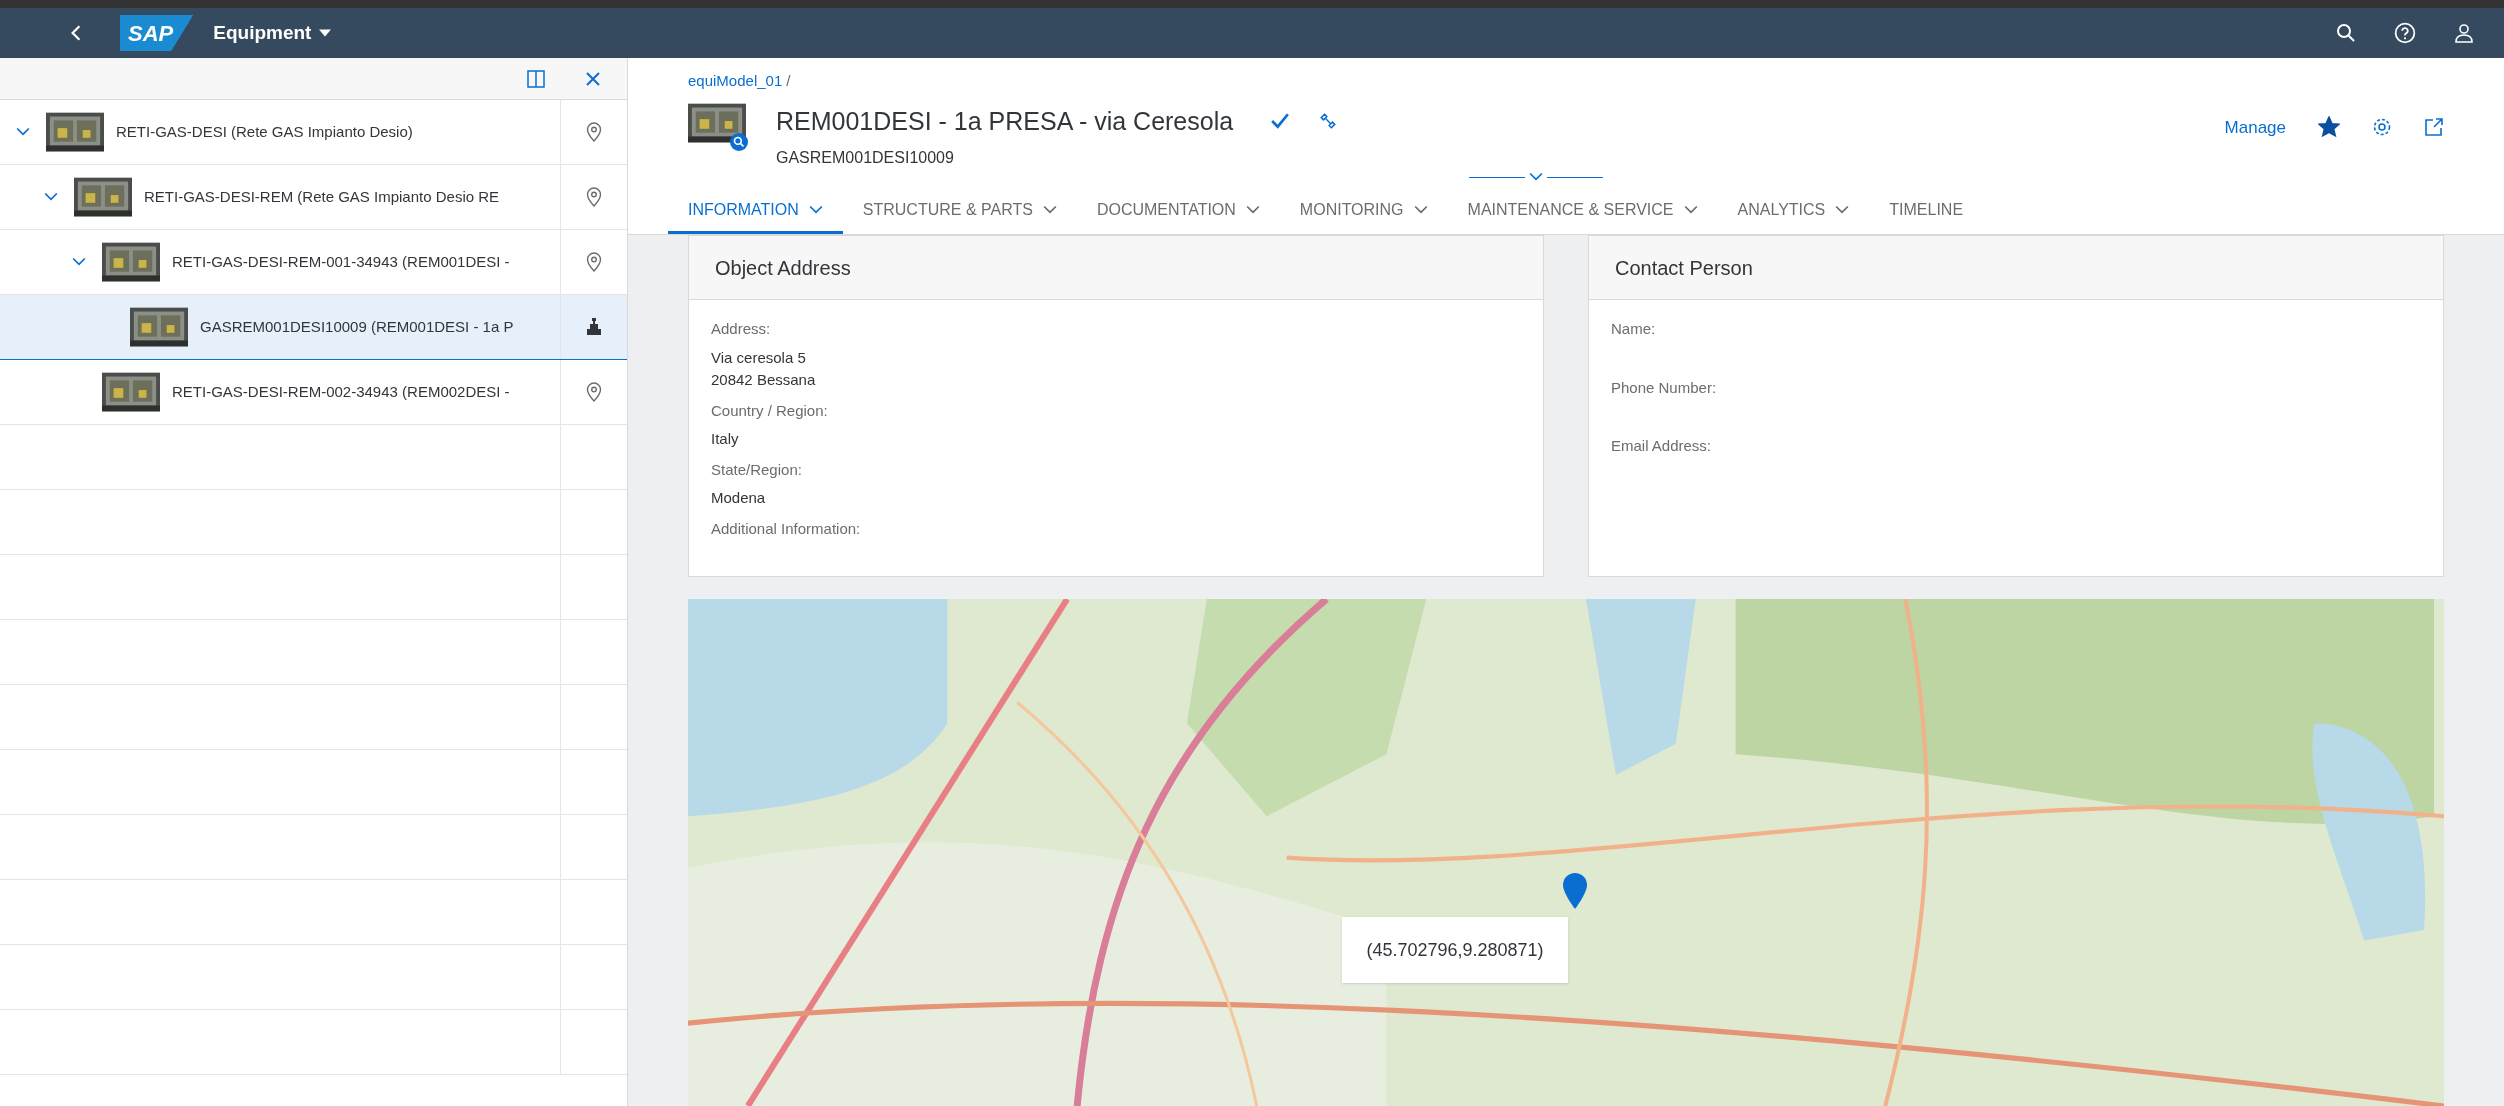 The width and height of the screenshot is (2504, 1106). I want to click on collapse-header-icon, so click(1536, 177).